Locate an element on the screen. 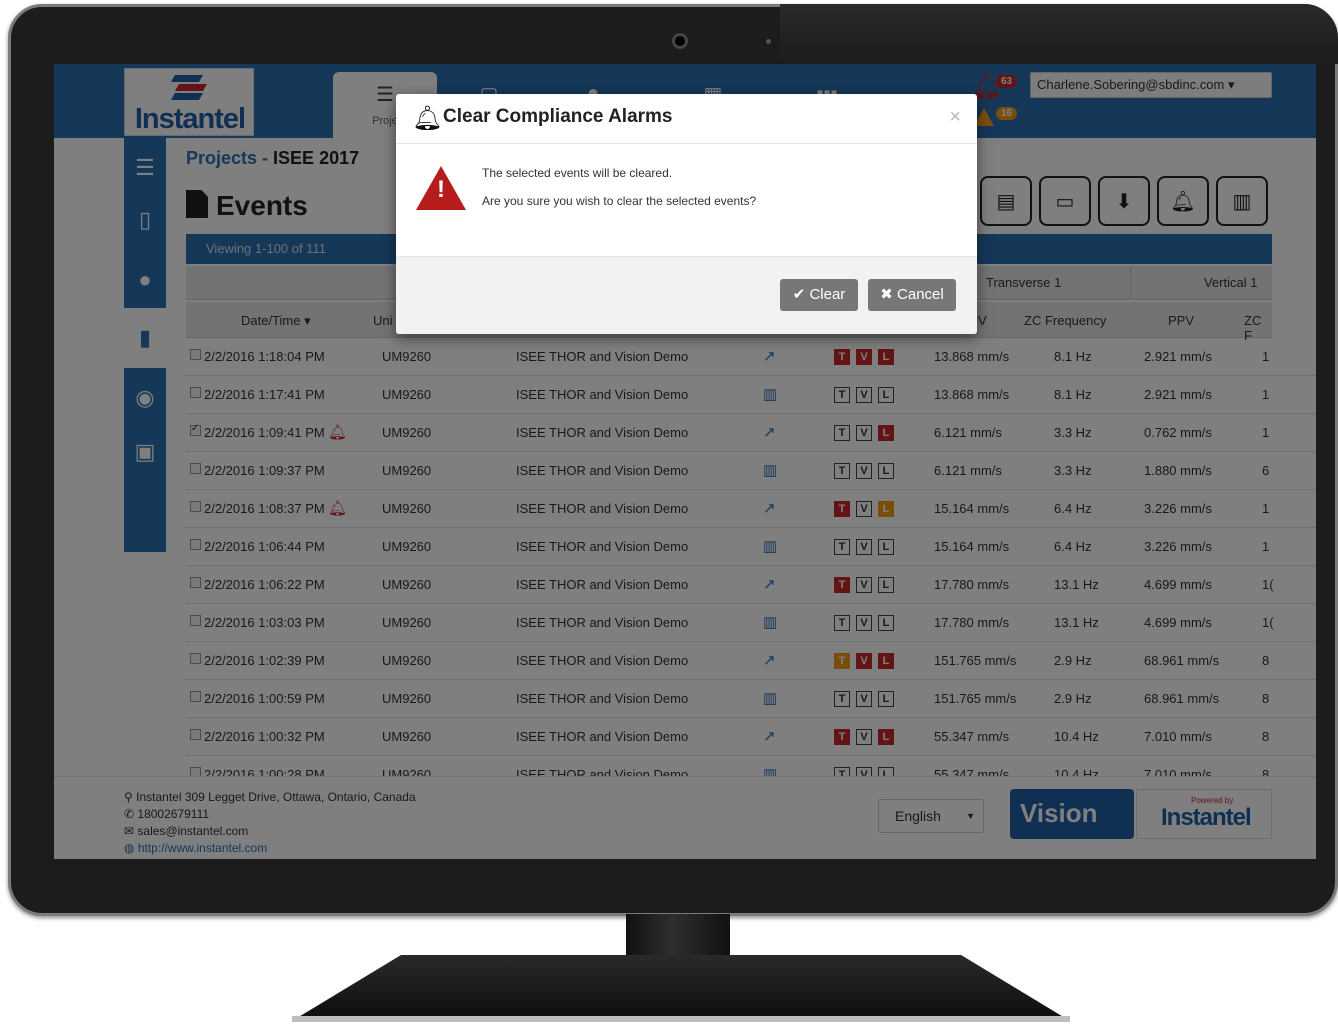 The image size is (1338, 1024). dialog-title: Clear Compliance Alarms is located at coordinates (558, 116).